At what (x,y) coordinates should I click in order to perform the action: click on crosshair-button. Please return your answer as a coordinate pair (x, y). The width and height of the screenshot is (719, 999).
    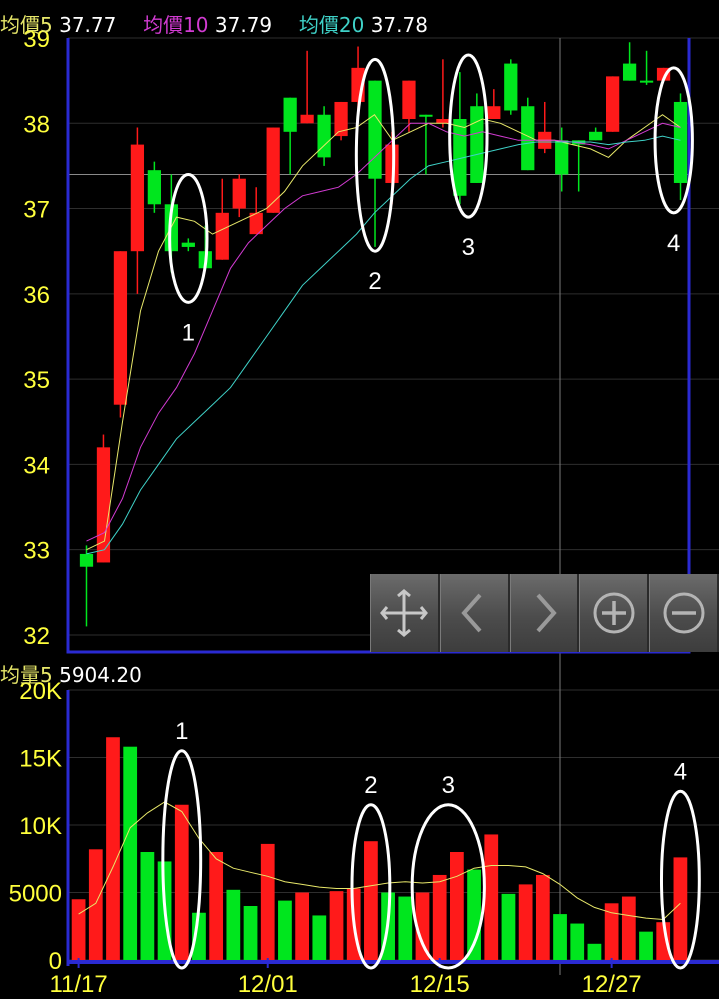
    Looking at the image, I should click on (405, 613).